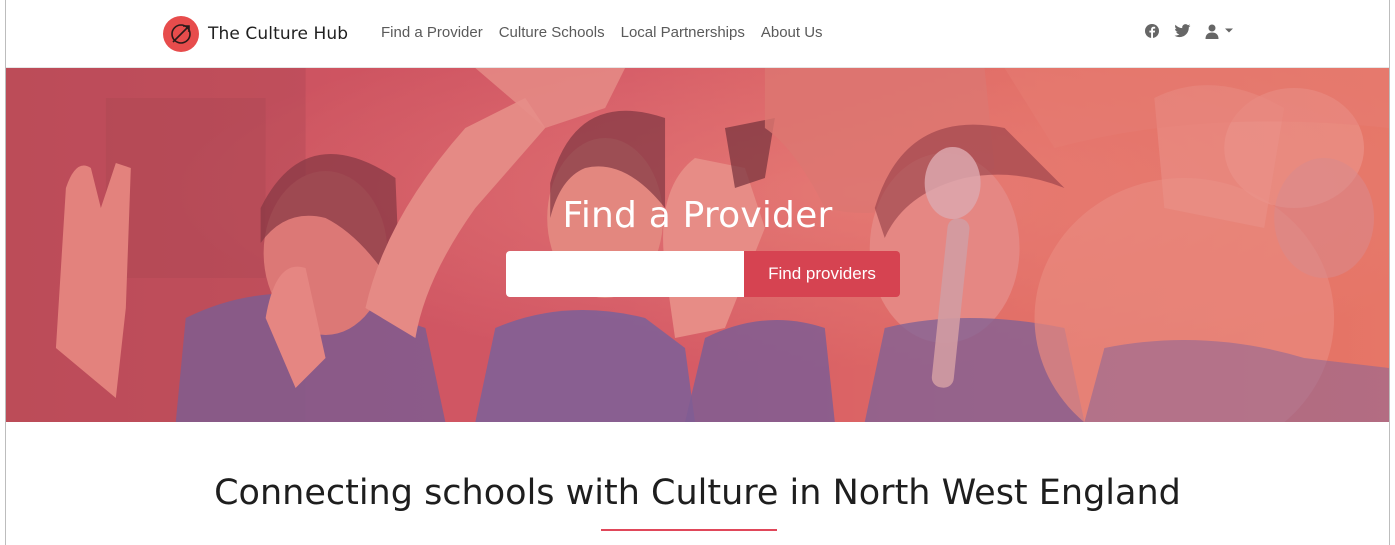 The width and height of the screenshot is (1395, 545). What do you see at coordinates (432, 32) in the screenshot?
I see `nav-link-find-a-provider: Find a Provider` at bounding box center [432, 32].